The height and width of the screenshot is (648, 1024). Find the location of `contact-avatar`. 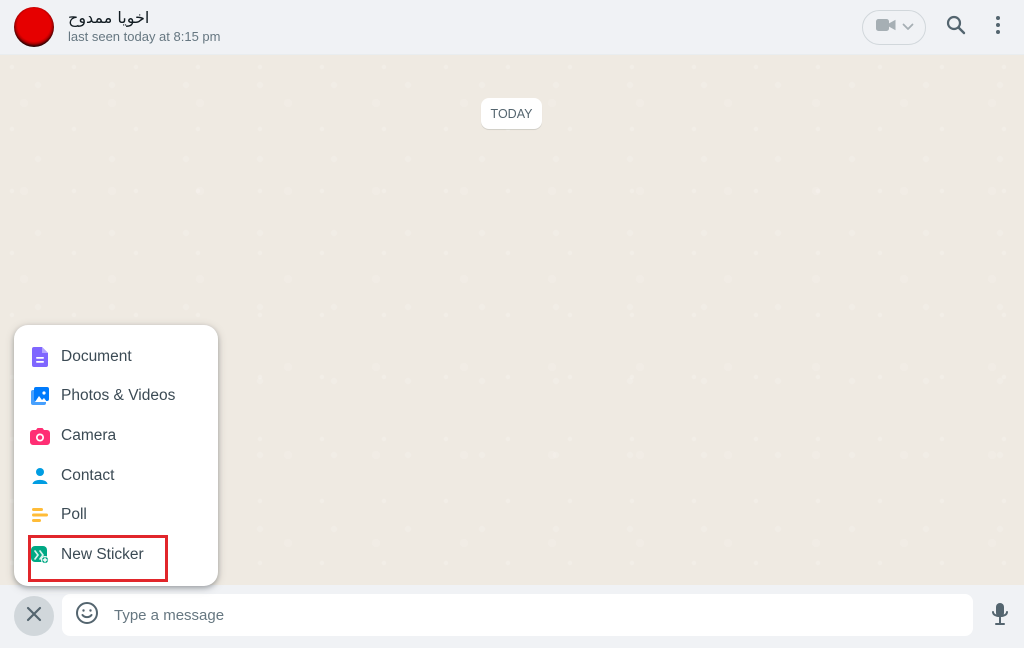

contact-avatar is located at coordinates (34, 27).